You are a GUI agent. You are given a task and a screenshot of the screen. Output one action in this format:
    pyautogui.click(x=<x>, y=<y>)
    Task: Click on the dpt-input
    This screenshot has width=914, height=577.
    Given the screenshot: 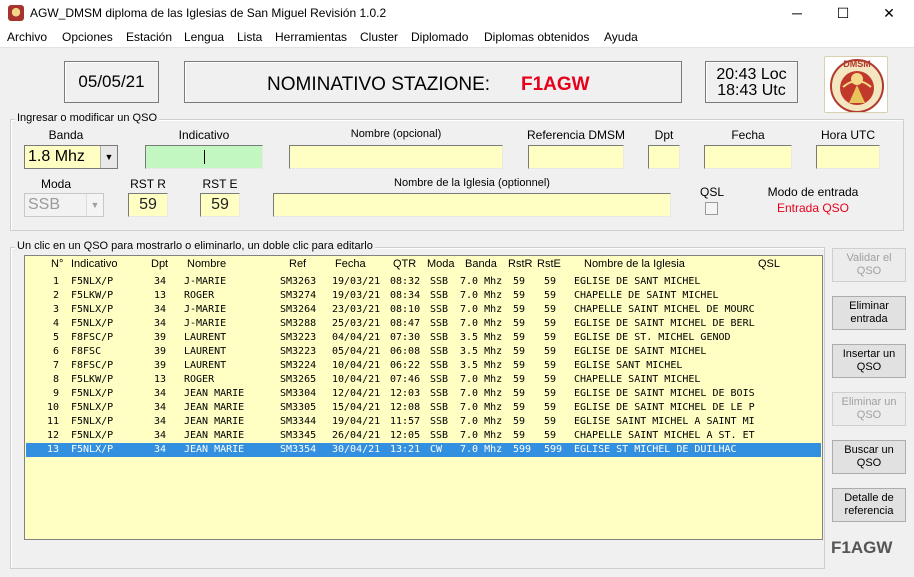 What is the action you would take?
    pyautogui.click(x=664, y=157)
    